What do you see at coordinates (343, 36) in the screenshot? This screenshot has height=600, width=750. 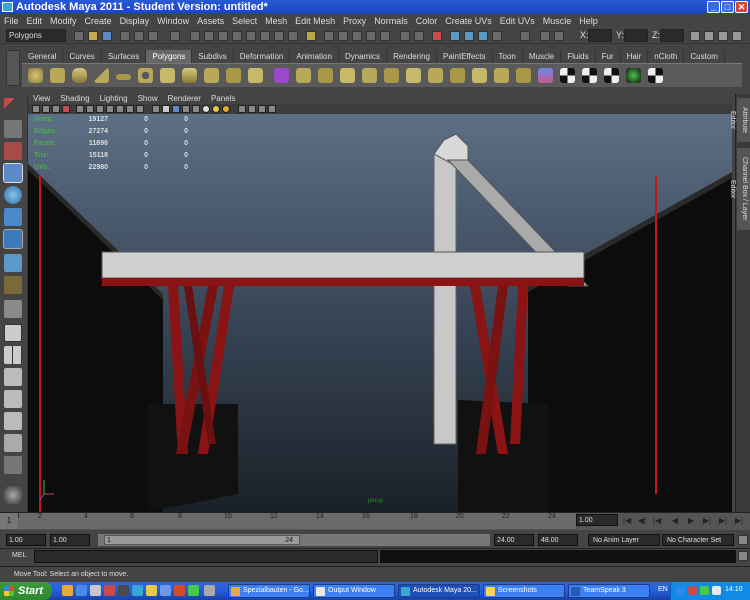 I see `snap-curve-icon` at bounding box center [343, 36].